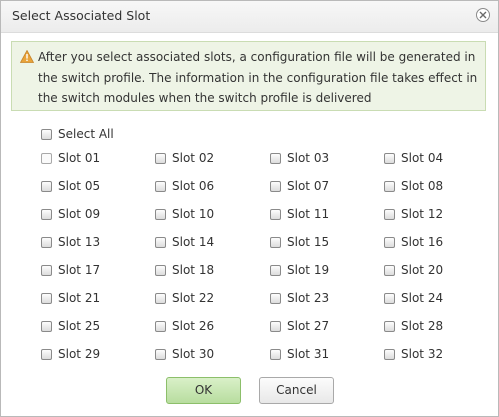 This screenshot has height=417, width=499. I want to click on slot-checkbox-31: Slot 31, so click(299, 354).